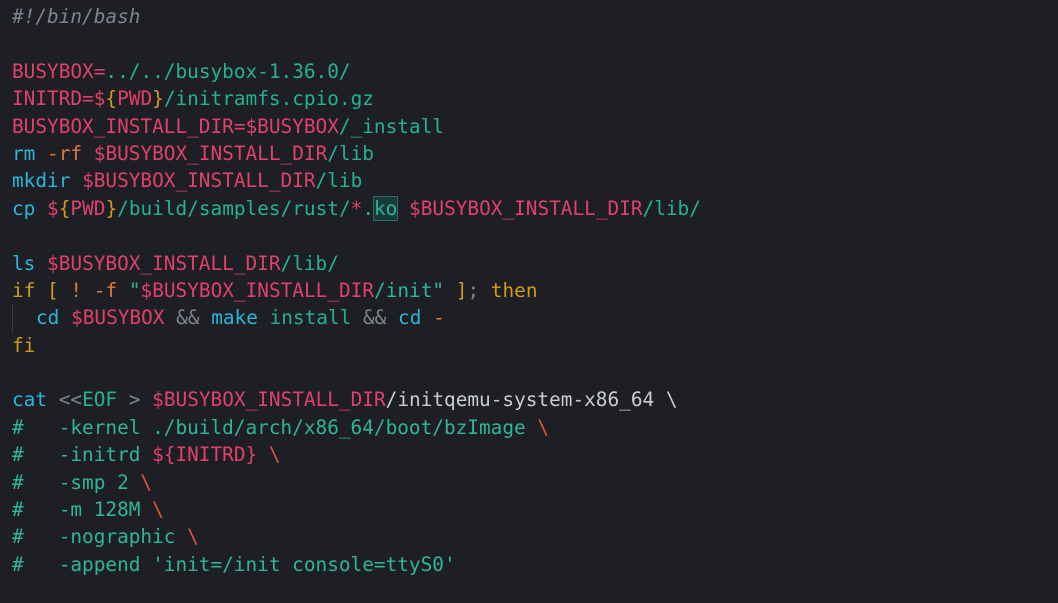 The width and height of the screenshot is (1058, 603). I want to click on code-token: [, so click(53, 290).